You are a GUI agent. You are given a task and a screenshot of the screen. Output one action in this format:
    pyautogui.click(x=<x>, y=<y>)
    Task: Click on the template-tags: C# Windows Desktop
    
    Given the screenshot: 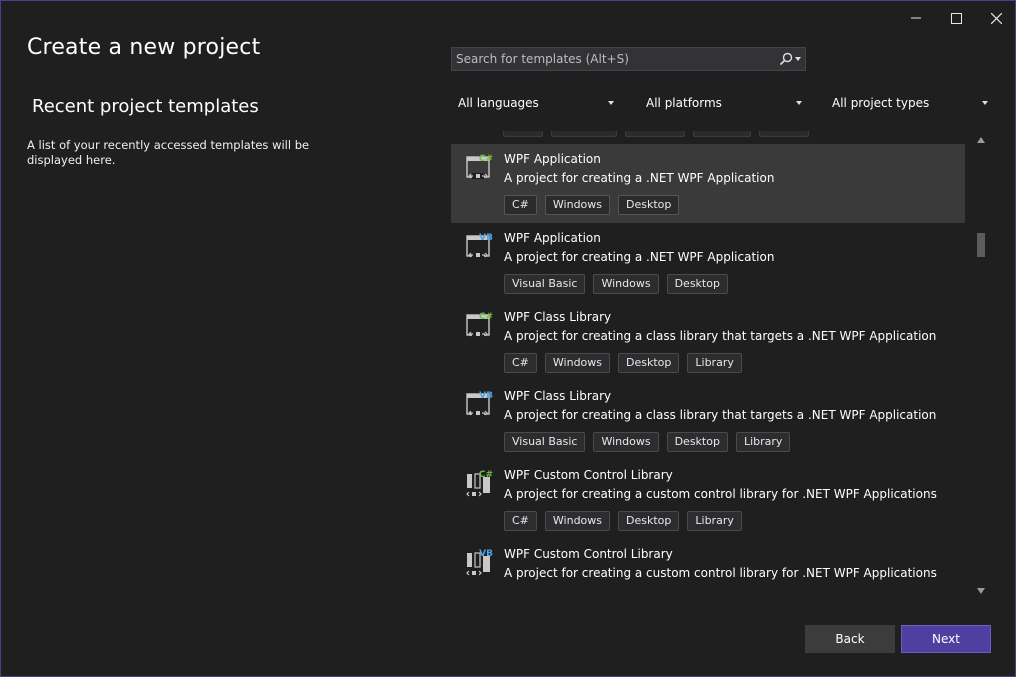 What is the action you would take?
    pyautogui.click(x=592, y=205)
    